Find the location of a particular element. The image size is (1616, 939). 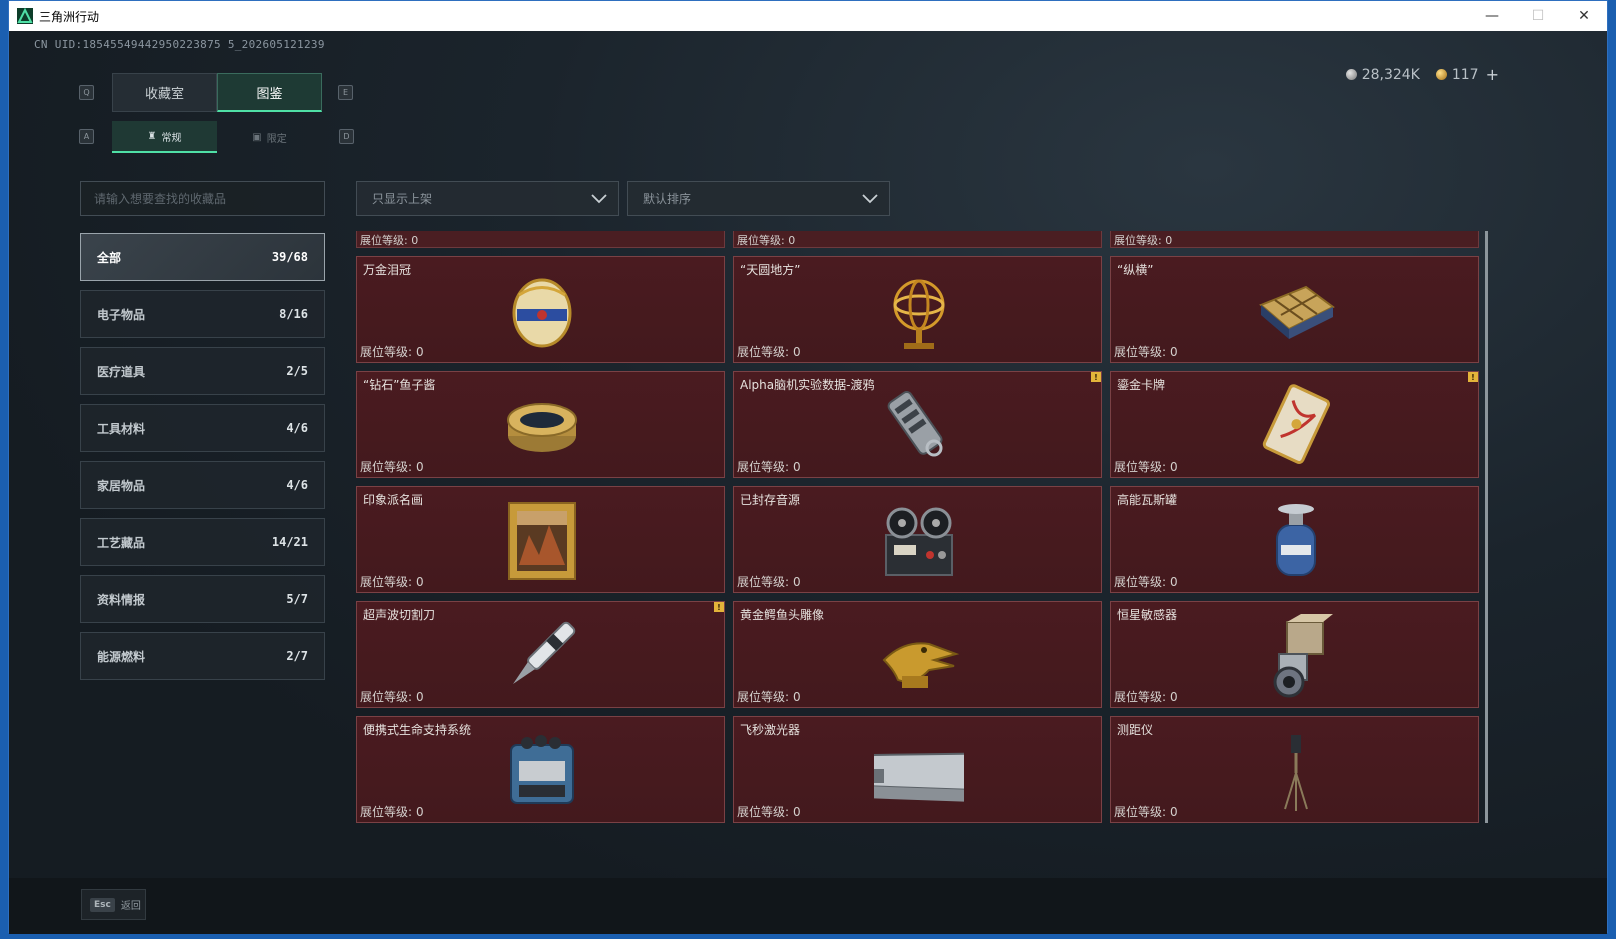

collection-card: “纵横” 展位等级: 0 is located at coordinates (1294, 309).